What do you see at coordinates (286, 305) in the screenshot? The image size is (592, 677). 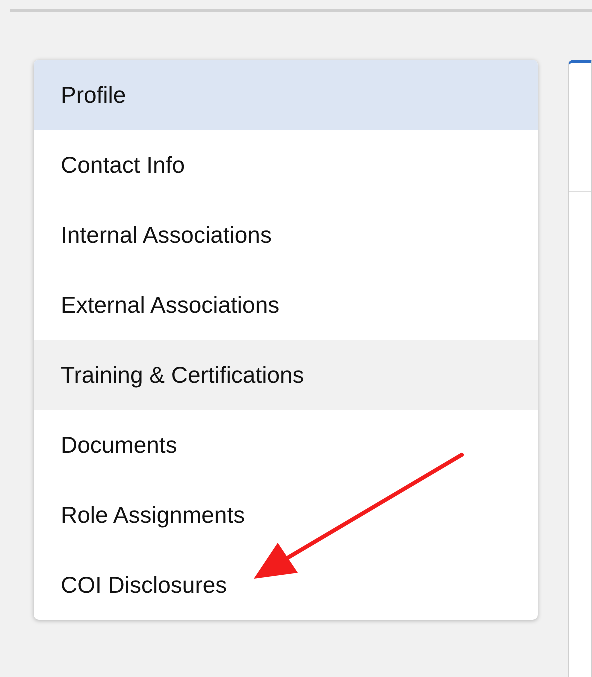 I see `sidebar-item: External Associations` at bounding box center [286, 305].